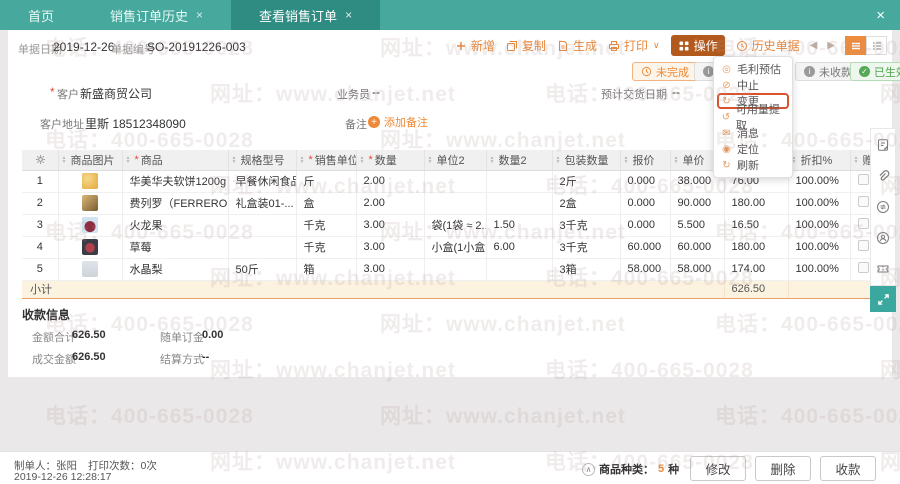 This screenshot has width=900, height=484. Describe the element at coordinates (726, 149) in the screenshot. I see `locate-icon: ◉` at that location.